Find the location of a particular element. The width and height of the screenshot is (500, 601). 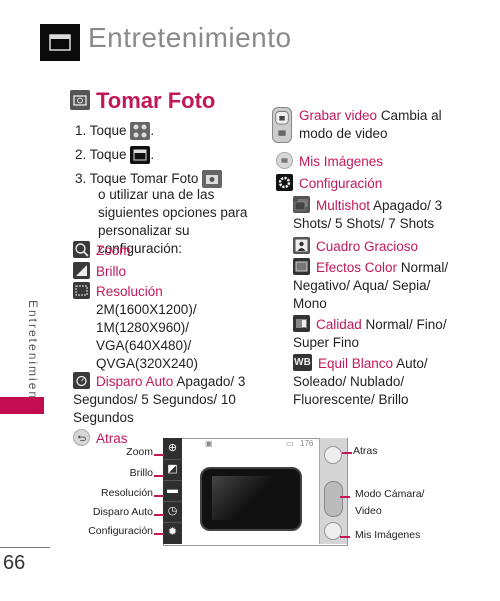

option-mis-imagenes: Mis Imágenes is located at coordinates (330, 161).